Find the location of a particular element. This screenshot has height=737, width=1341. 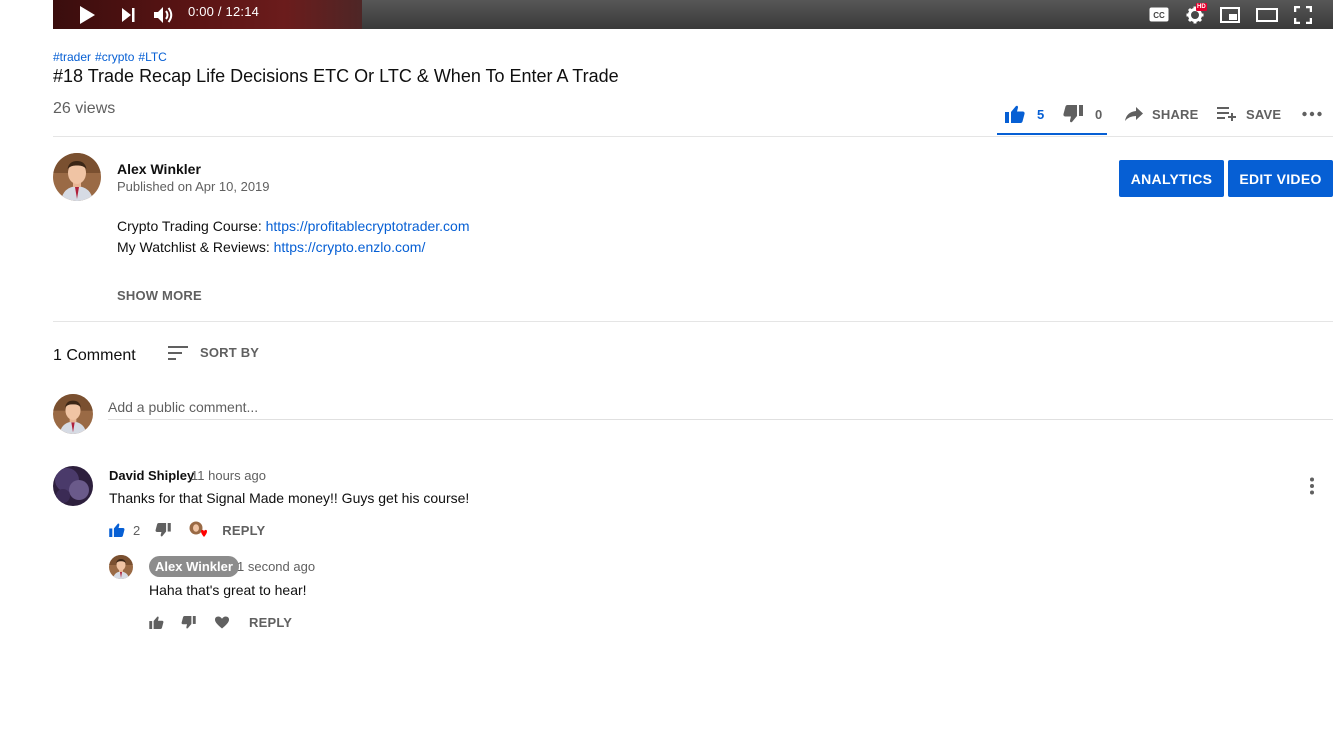

view-count: 26 views is located at coordinates (84, 108).